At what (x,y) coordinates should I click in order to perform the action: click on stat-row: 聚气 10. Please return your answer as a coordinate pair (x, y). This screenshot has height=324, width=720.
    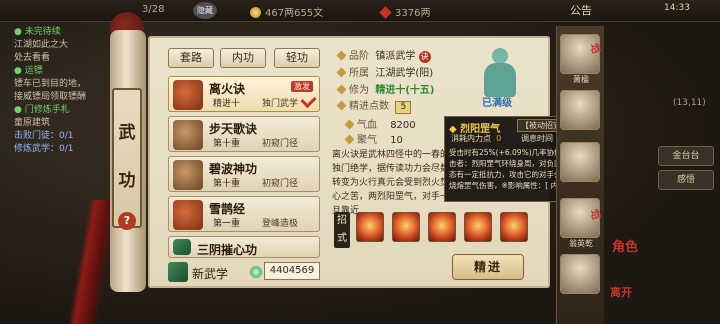
    Looking at the image, I should click on (373, 138).